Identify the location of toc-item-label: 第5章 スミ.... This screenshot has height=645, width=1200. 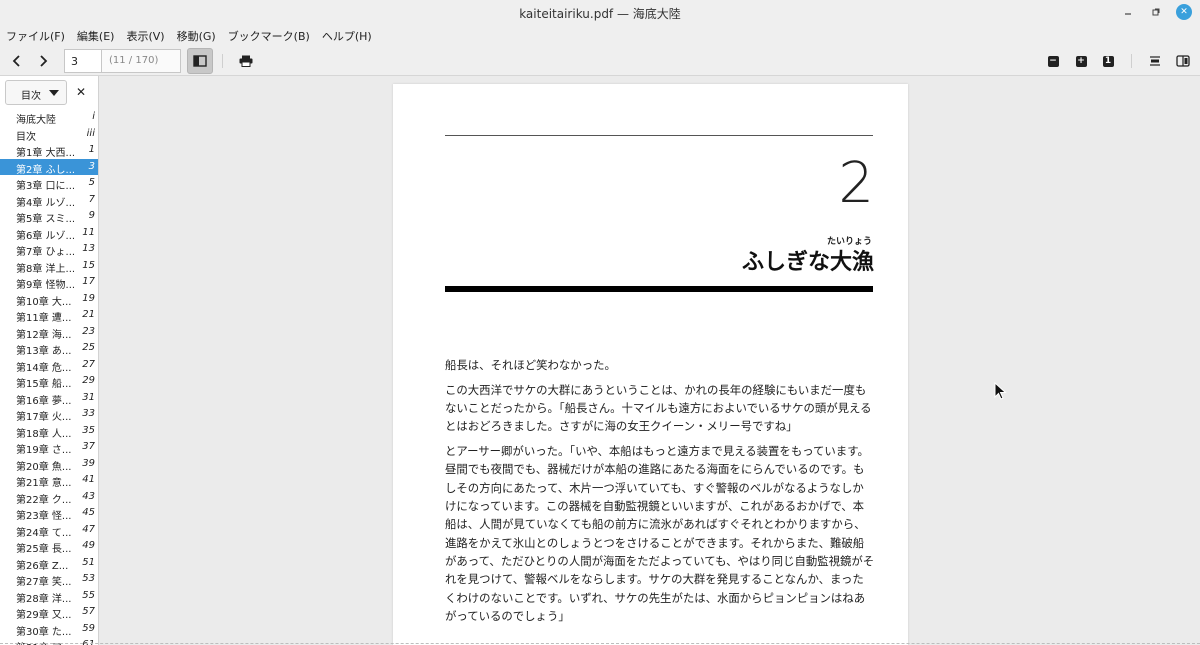
(46, 219).